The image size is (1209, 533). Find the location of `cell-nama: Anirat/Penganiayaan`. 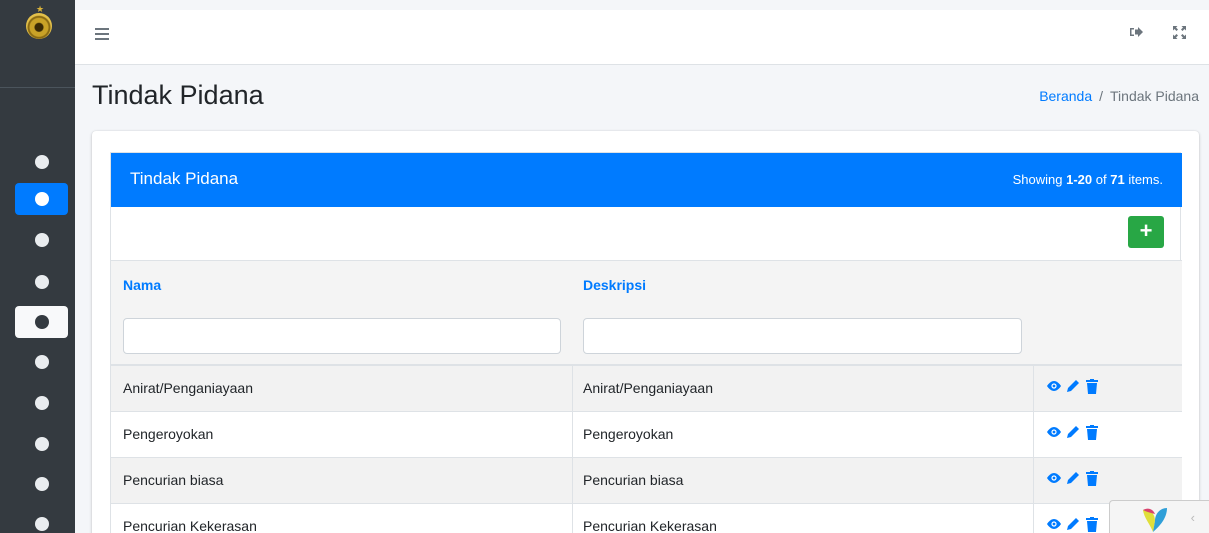

cell-nama: Anirat/Penganiayaan is located at coordinates (188, 388).